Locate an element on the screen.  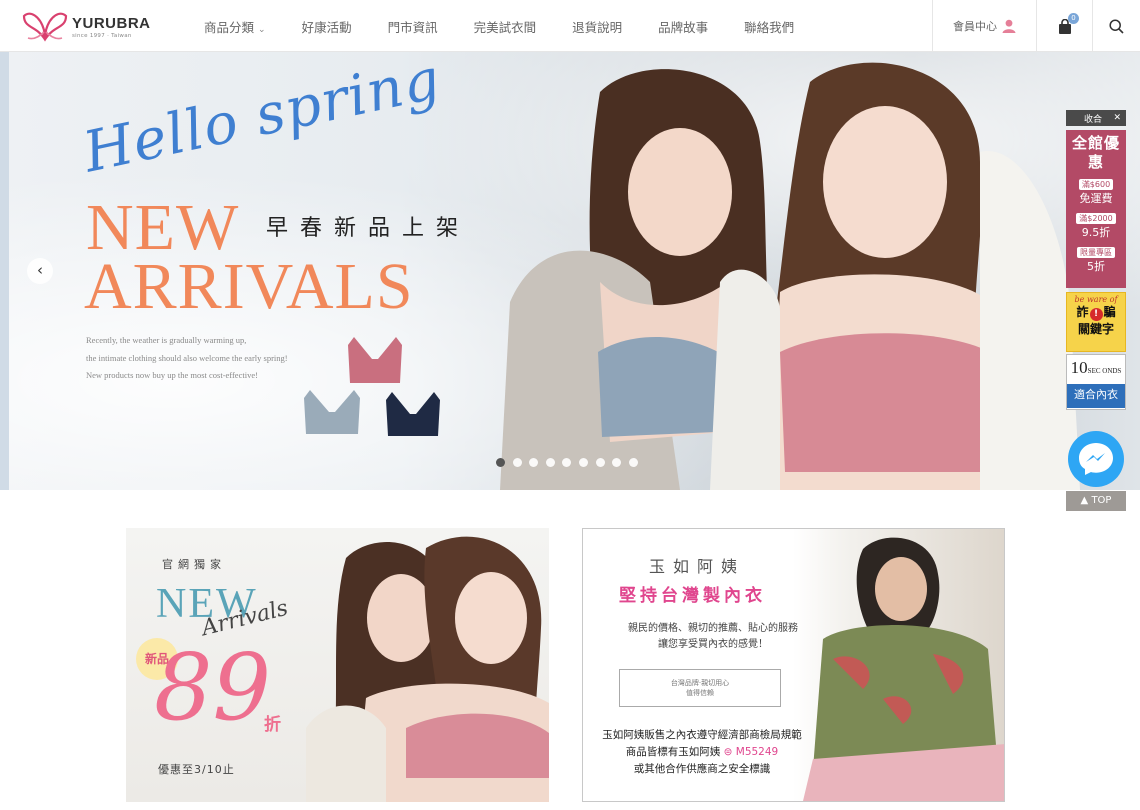
cart-count-badge: 0 is located at coordinates (1073, 18).